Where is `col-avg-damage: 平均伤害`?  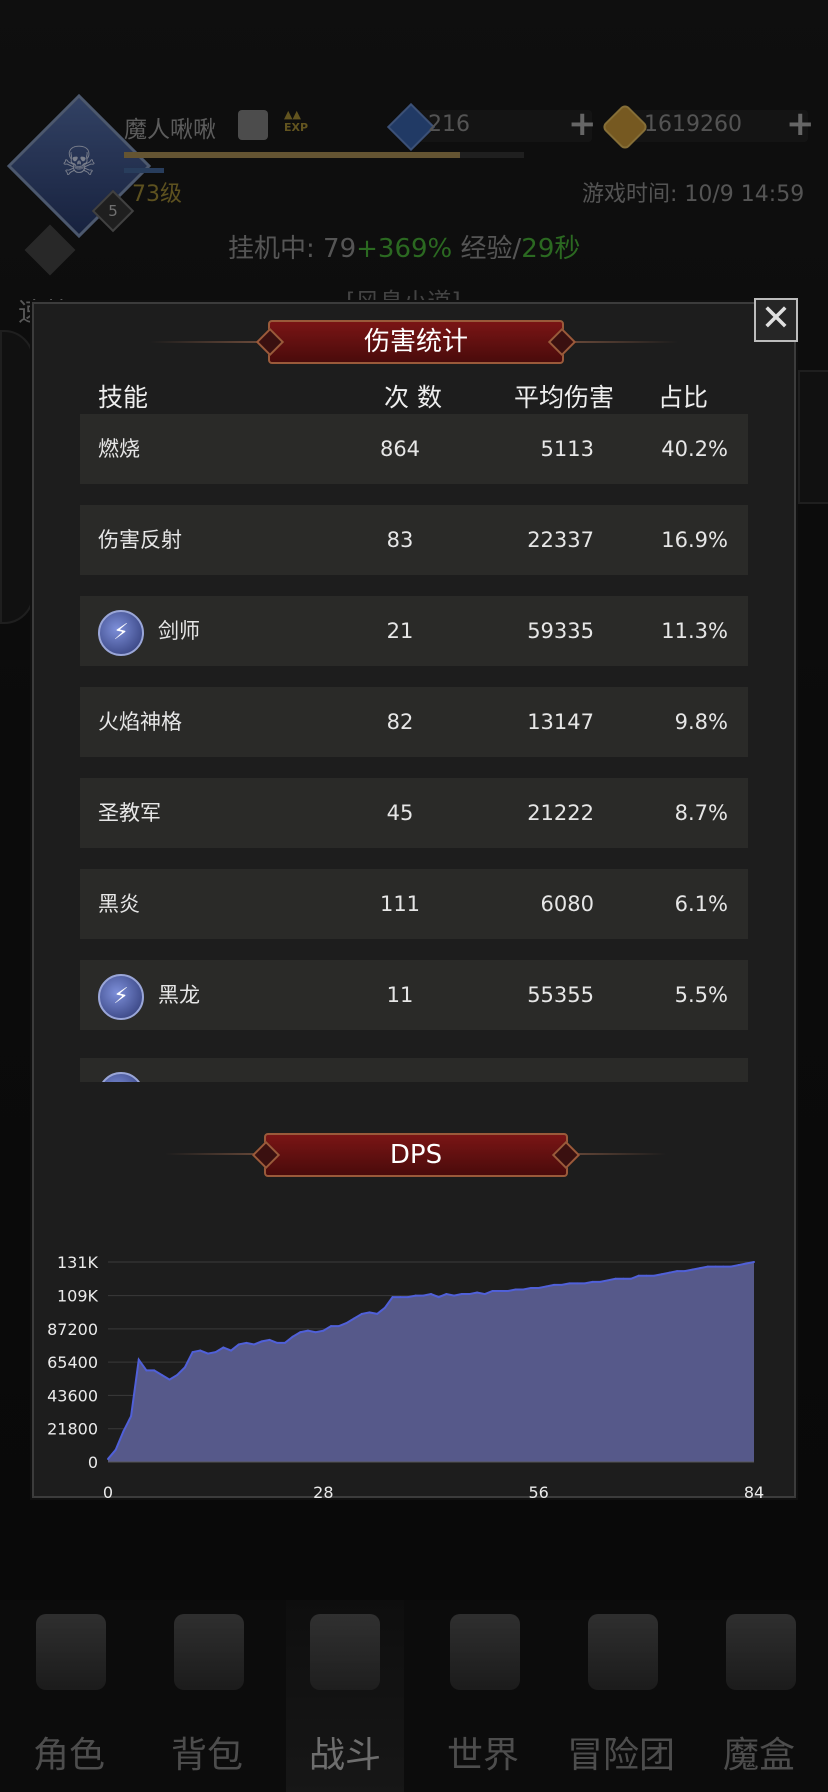 col-avg-damage: 平均伤害 is located at coordinates (564, 397).